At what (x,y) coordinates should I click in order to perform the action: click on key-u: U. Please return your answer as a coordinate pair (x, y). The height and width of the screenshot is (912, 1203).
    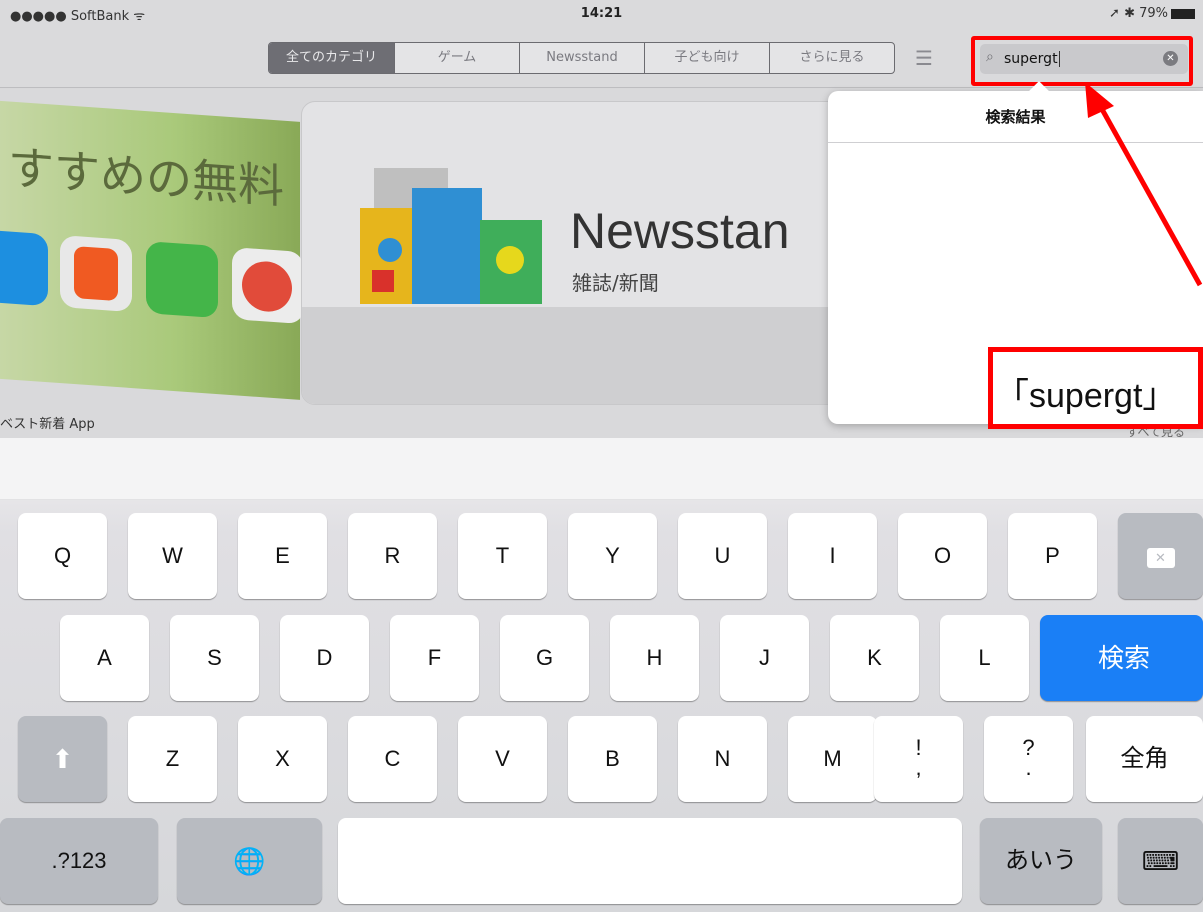
    Looking at the image, I should click on (722, 556).